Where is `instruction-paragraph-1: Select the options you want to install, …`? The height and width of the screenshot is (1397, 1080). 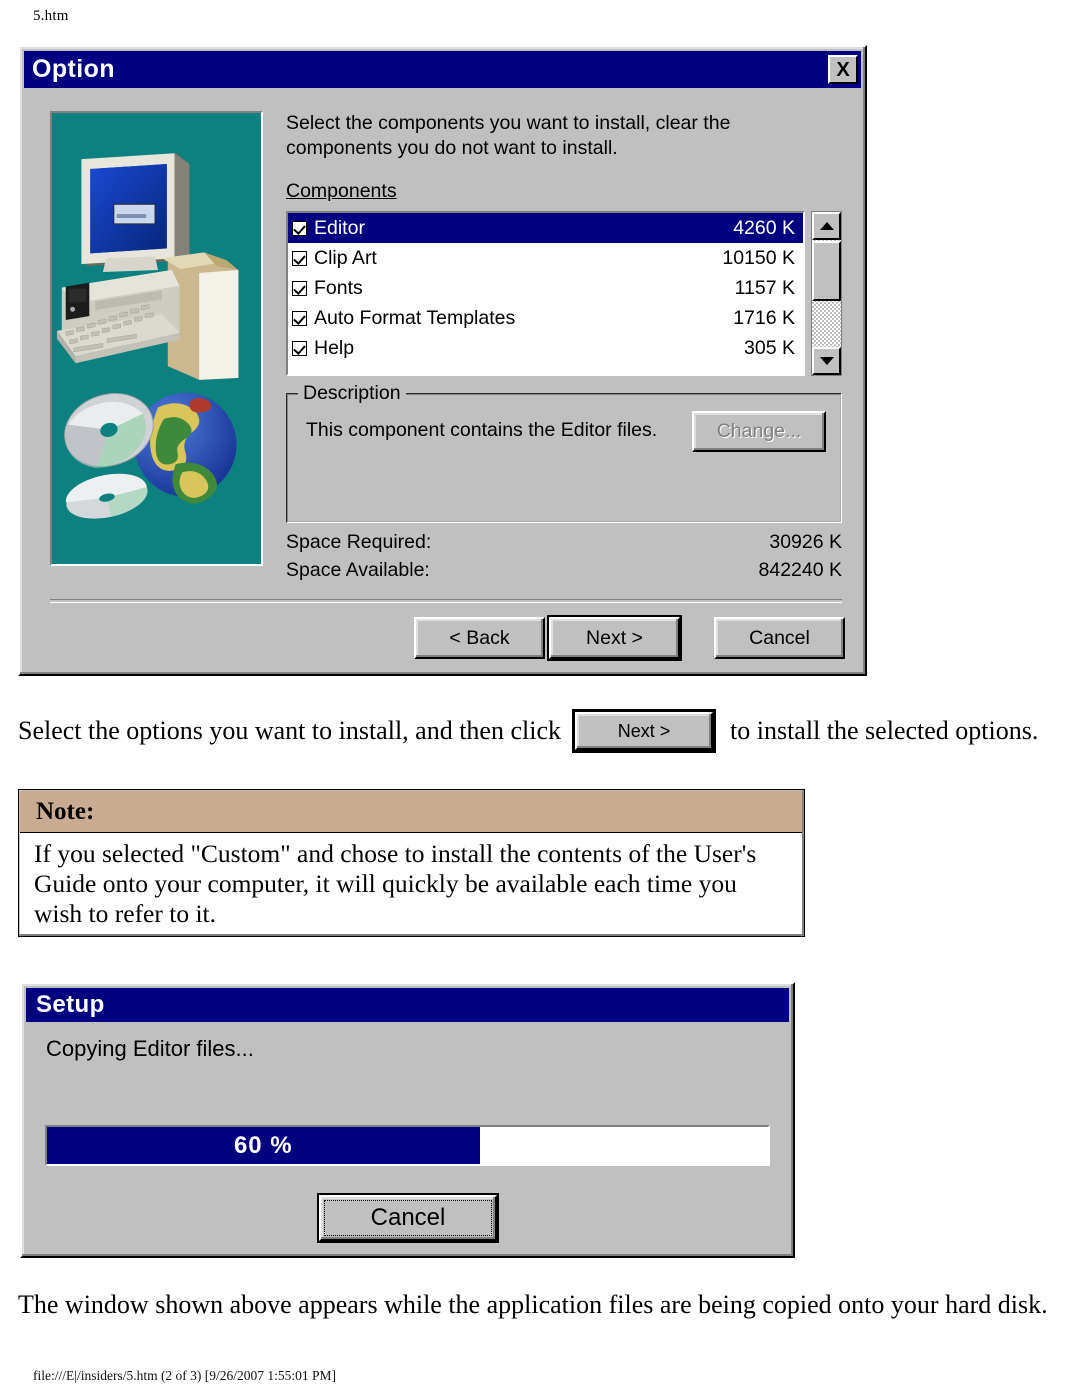 instruction-paragraph-1: Select the options you want to install, … is located at coordinates (528, 731).